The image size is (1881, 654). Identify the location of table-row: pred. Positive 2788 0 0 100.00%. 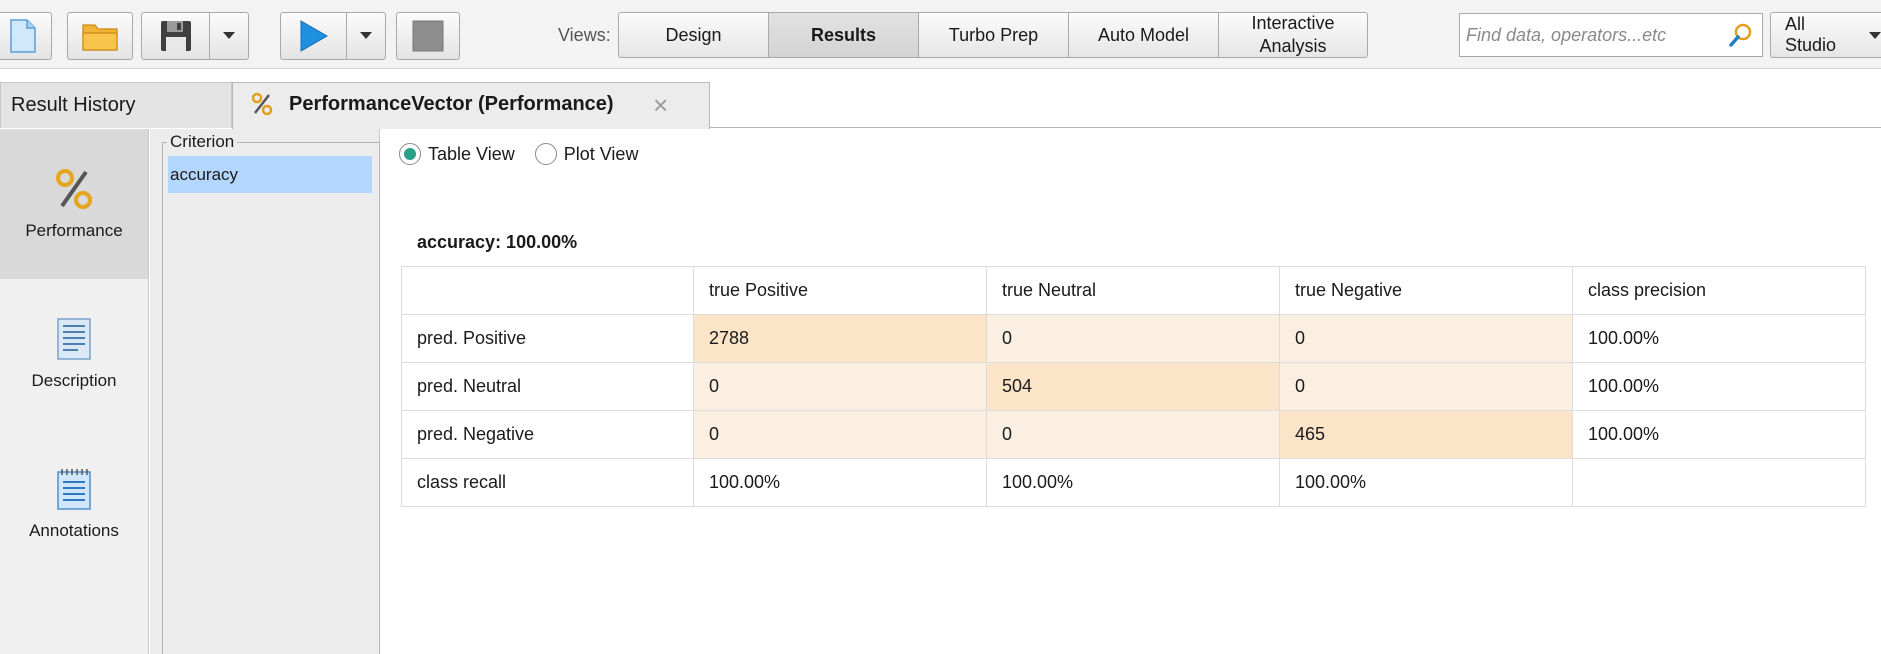
(1133, 338).